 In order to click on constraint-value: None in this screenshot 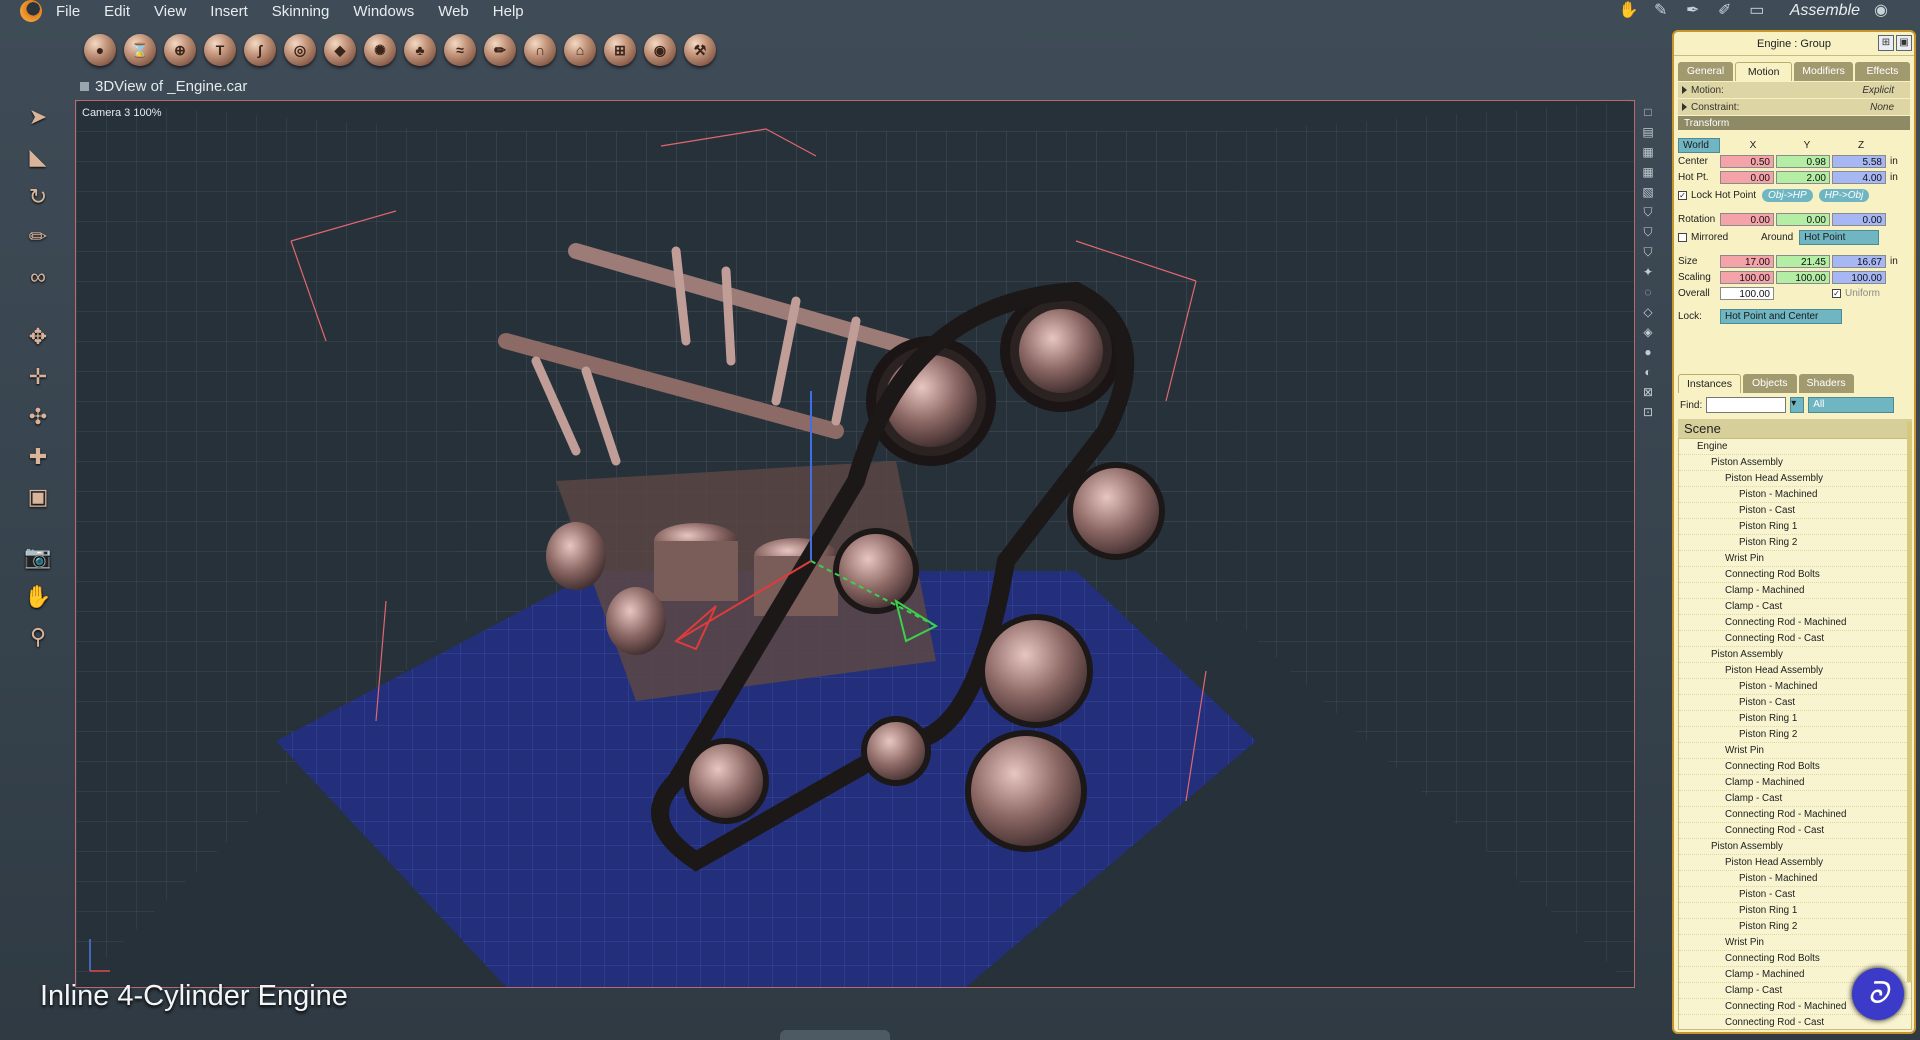, I will do `click(1882, 107)`.